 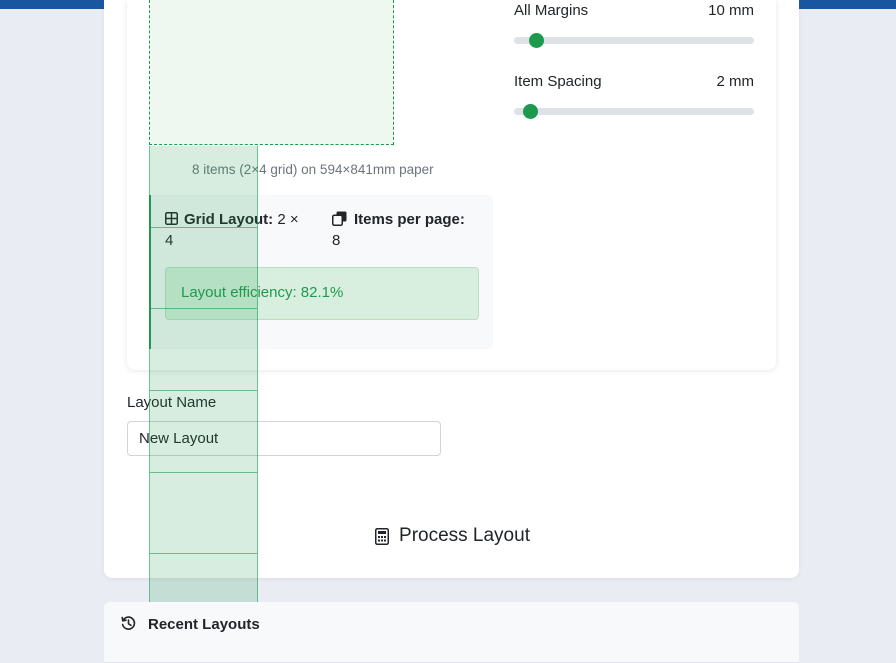 I want to click on process-layout-button: Process Layout, so click(x=452, y=536).